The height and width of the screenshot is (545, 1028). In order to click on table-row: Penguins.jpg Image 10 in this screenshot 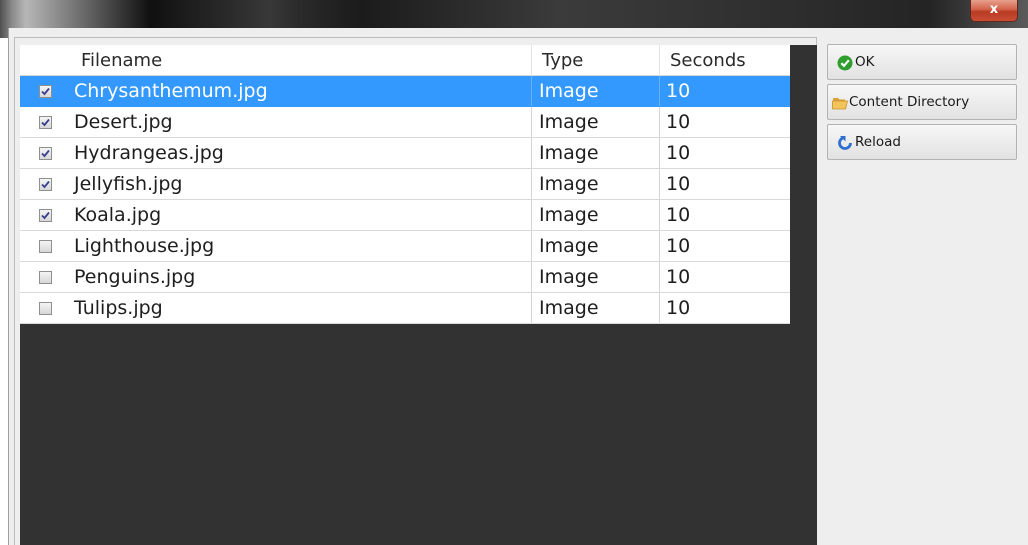, I will do `click(405, 277)`.